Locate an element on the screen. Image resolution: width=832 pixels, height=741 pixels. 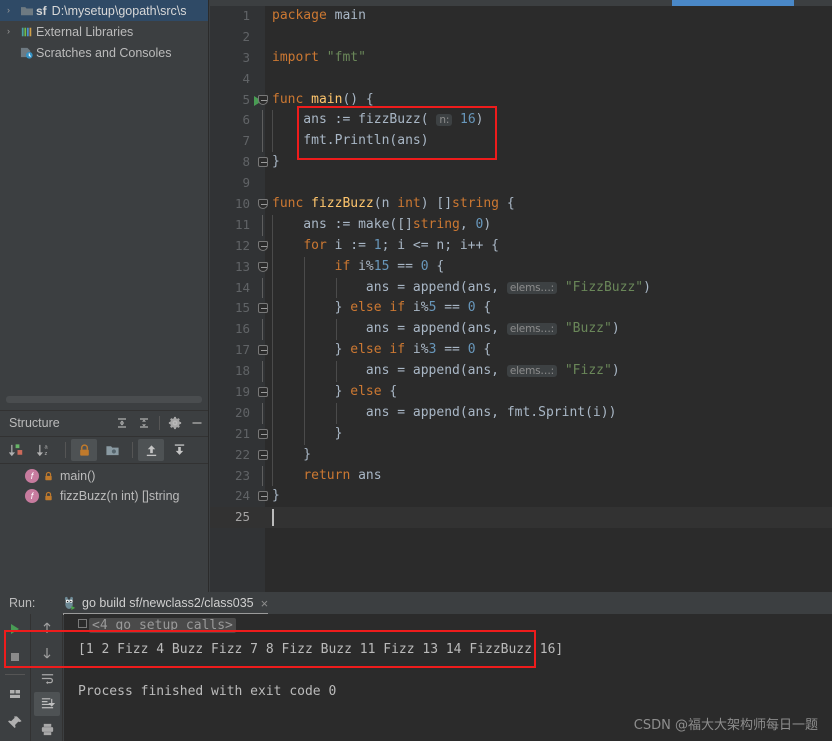
code-line: 1 package main is located at coordinates (521, 16).